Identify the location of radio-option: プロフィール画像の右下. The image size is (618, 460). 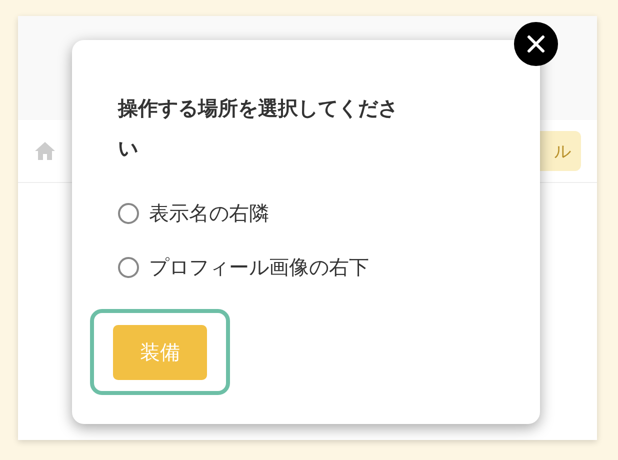
(329, 267).